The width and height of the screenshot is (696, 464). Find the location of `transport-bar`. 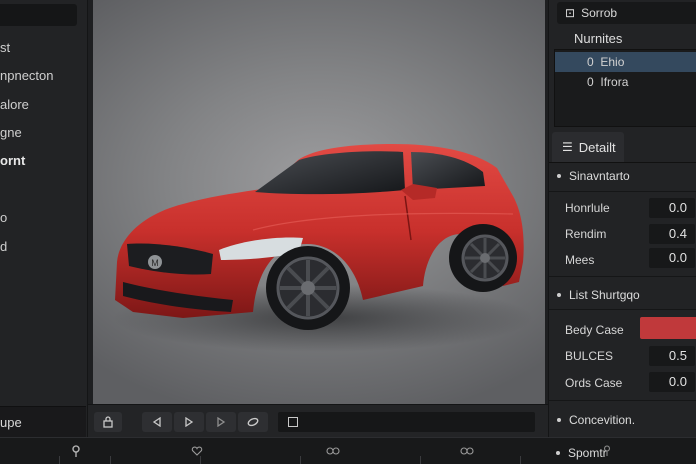

transport-bar is located at coordinates (318, 420).